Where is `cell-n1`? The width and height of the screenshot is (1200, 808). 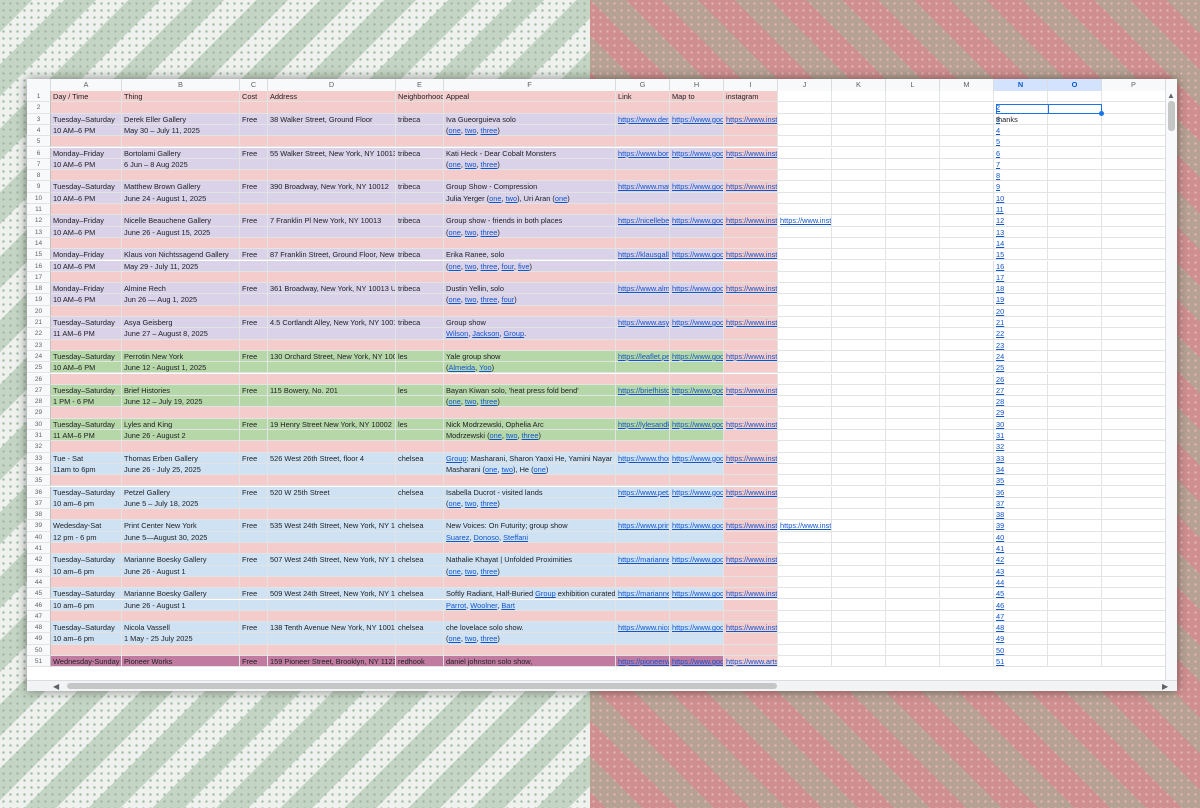 cell-n1 is located at coordinates (1021, 97).